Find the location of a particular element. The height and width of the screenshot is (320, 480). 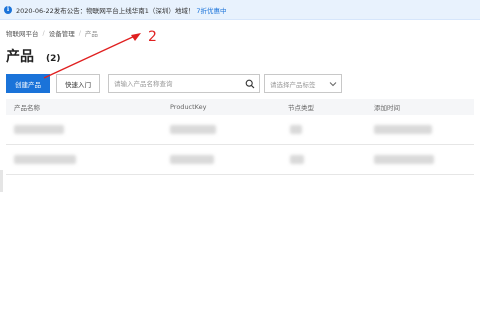

page-title-text: 产品 is located at coordinates (20, 57).